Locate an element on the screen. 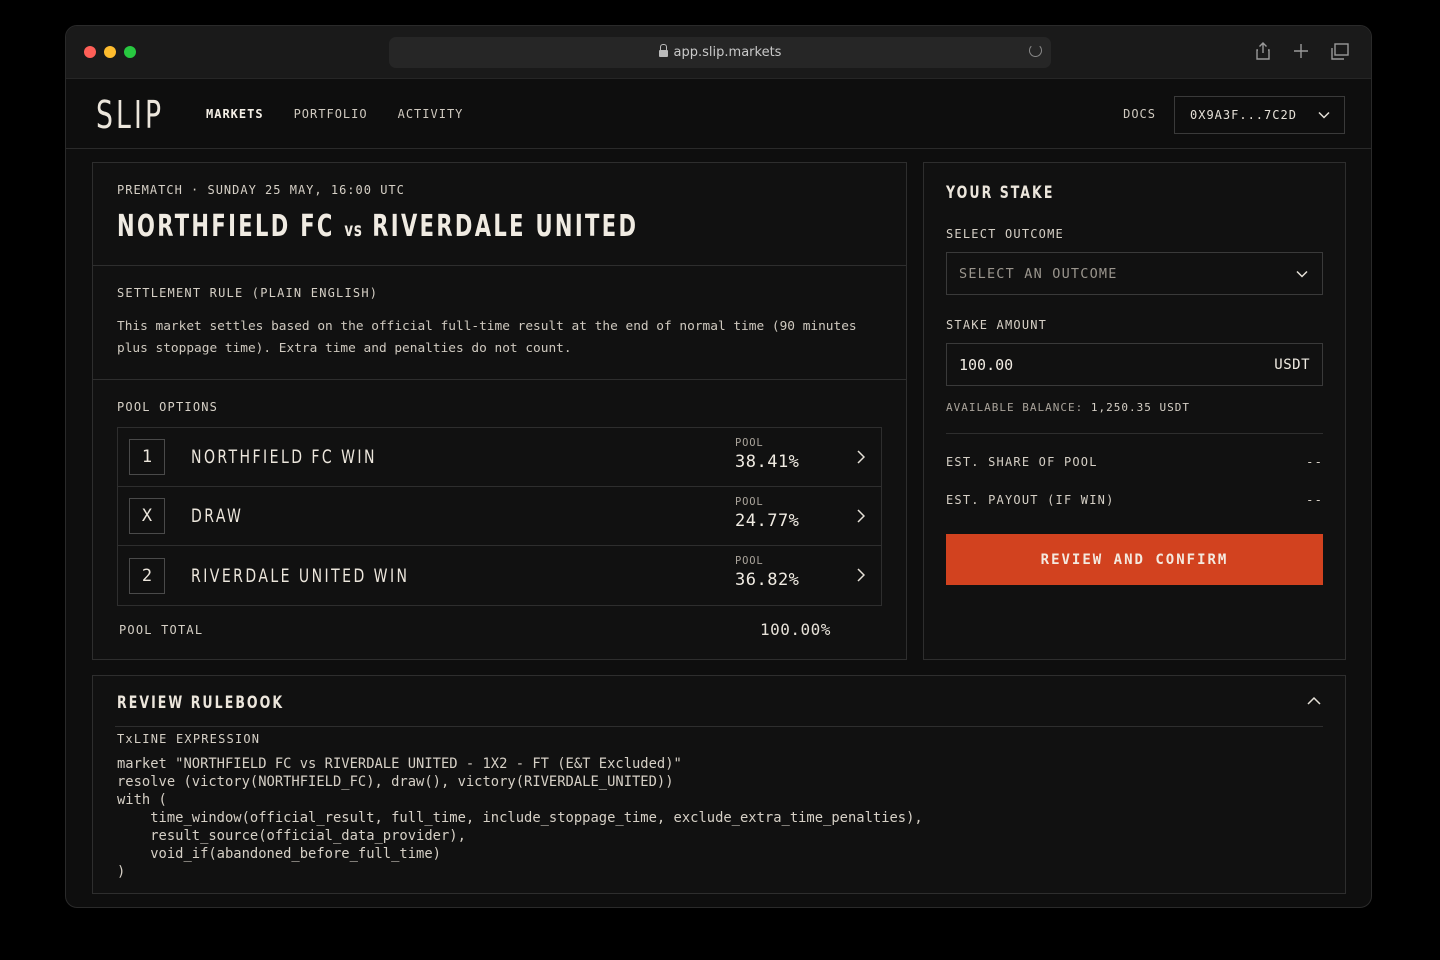 The width and height of the screenshot is (1440, 960). stake-title: YOUR STAKE is located at coordinates (1000, 193).